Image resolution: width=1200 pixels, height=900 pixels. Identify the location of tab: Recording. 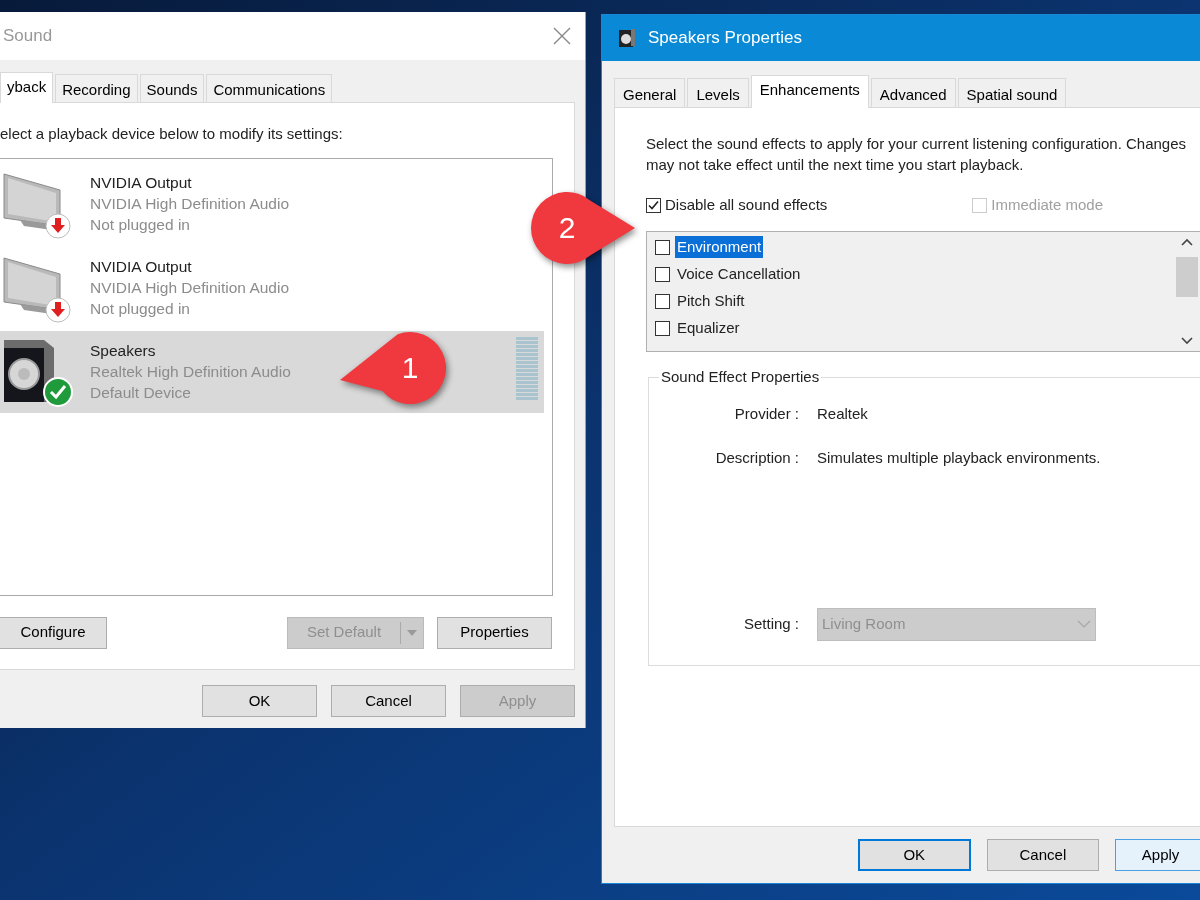
(96, 88).